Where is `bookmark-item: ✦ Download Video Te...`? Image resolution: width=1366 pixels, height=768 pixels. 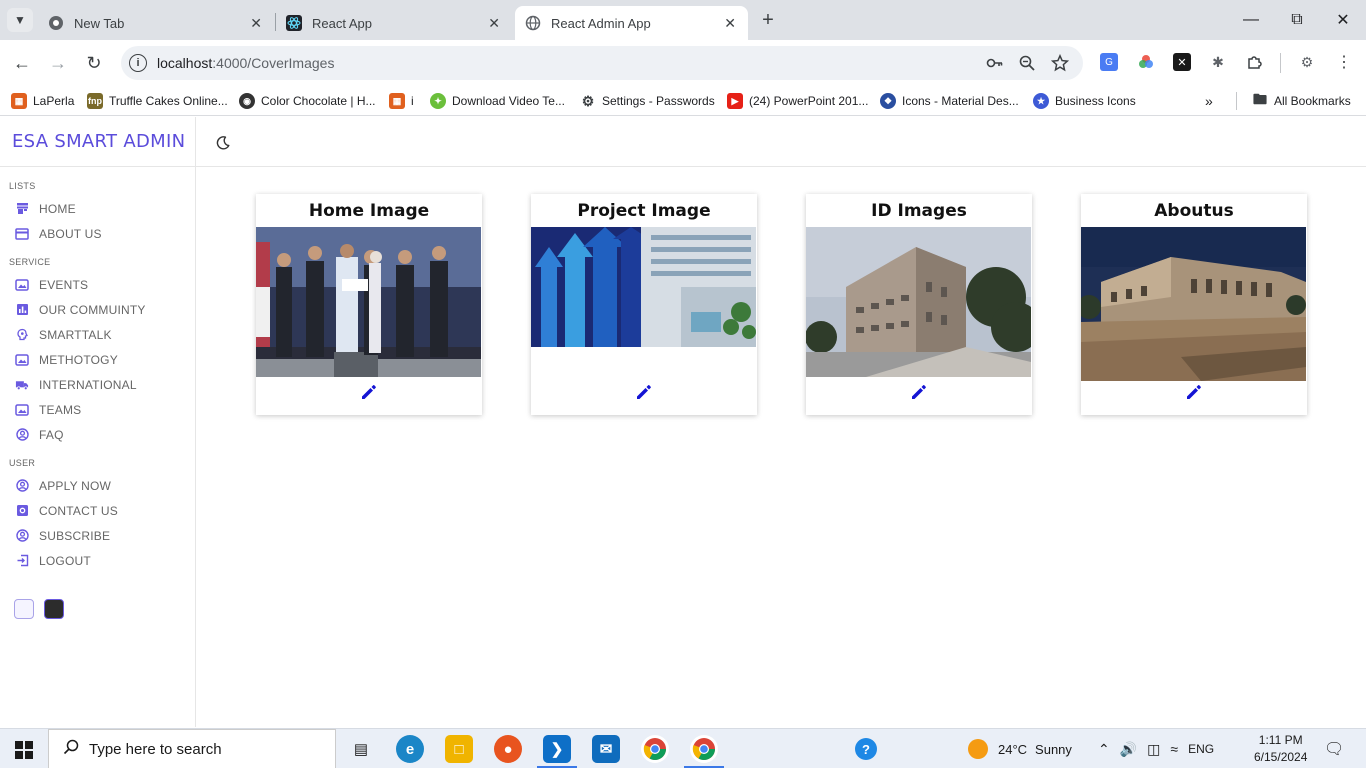 bookmark-item: ✦ Download Video Te... is located at coordinates (497, 101).